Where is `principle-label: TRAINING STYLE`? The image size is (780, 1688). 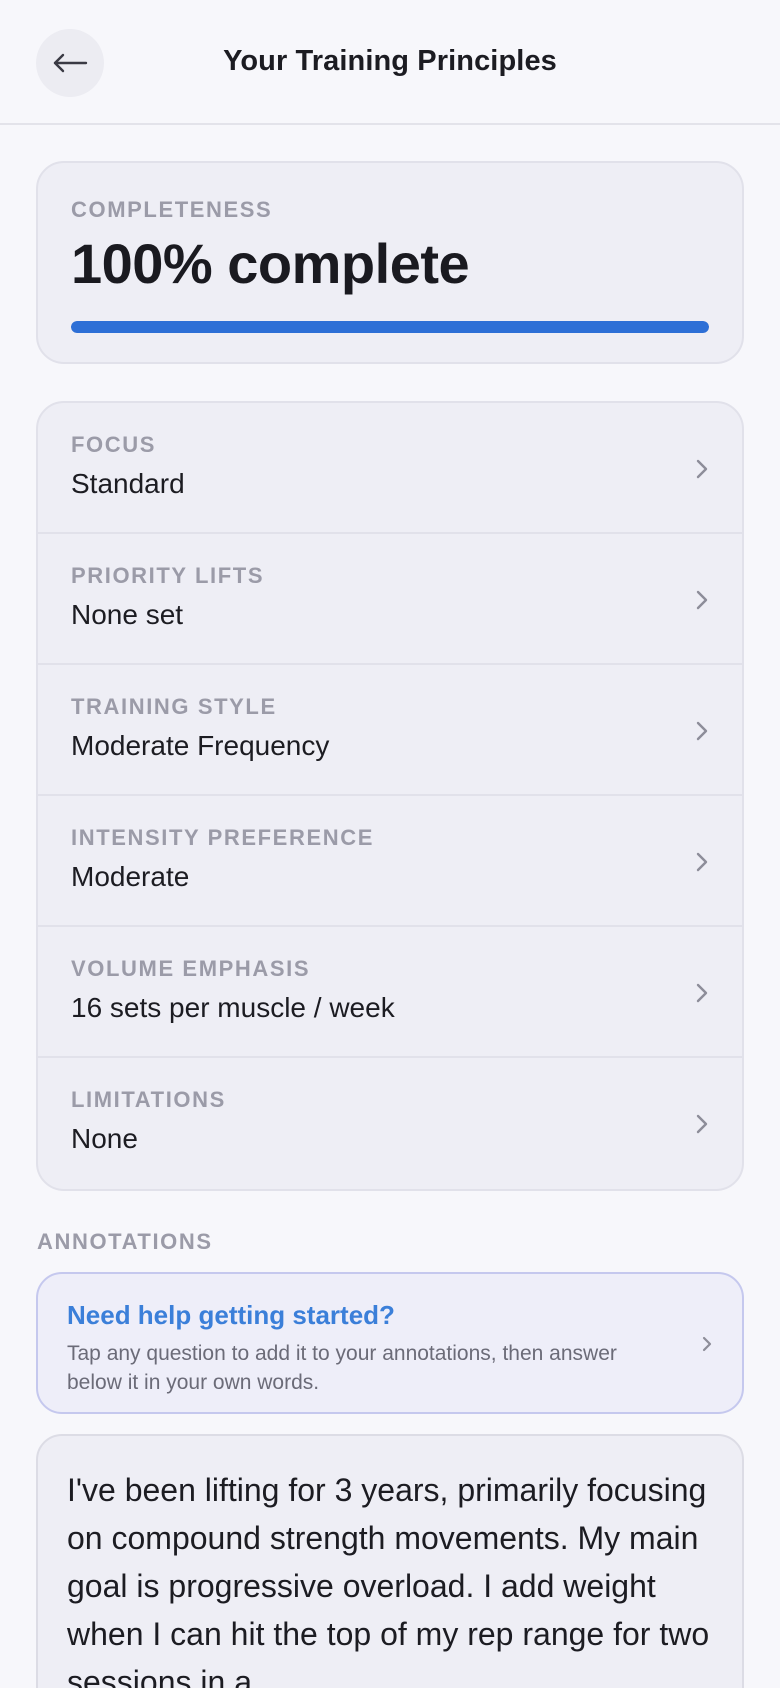 principle-label: TRAINING STYLE is located at coordinates (174, 706).